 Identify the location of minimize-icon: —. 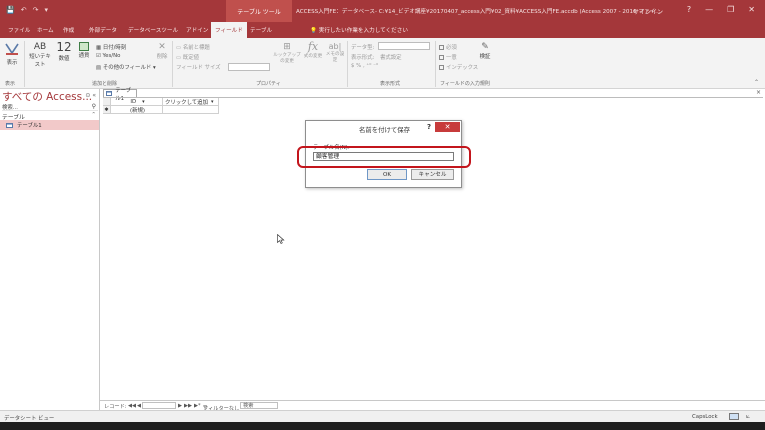
(709, 9).